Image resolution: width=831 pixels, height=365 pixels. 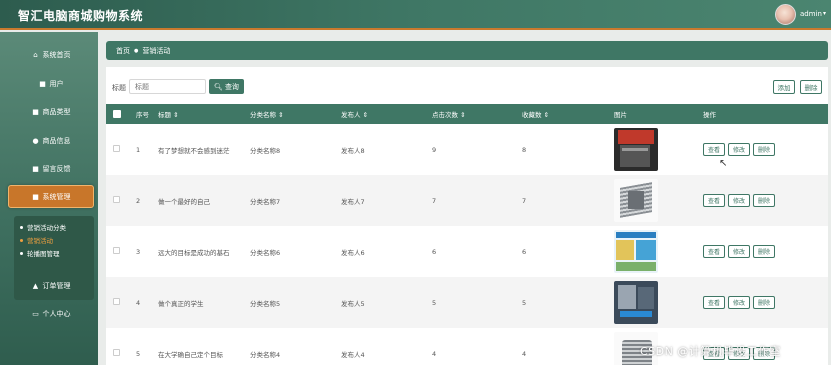 What do you see at coordinates (467, 114) in the screenshot?
I see `table-header: 序号 标题 ⇕ 分类名称 ⇕ 发布人 ⇕ 点击次数 ⇕ 收藏数 ⇕ 图片 操作` at bounding box center [467, 114].